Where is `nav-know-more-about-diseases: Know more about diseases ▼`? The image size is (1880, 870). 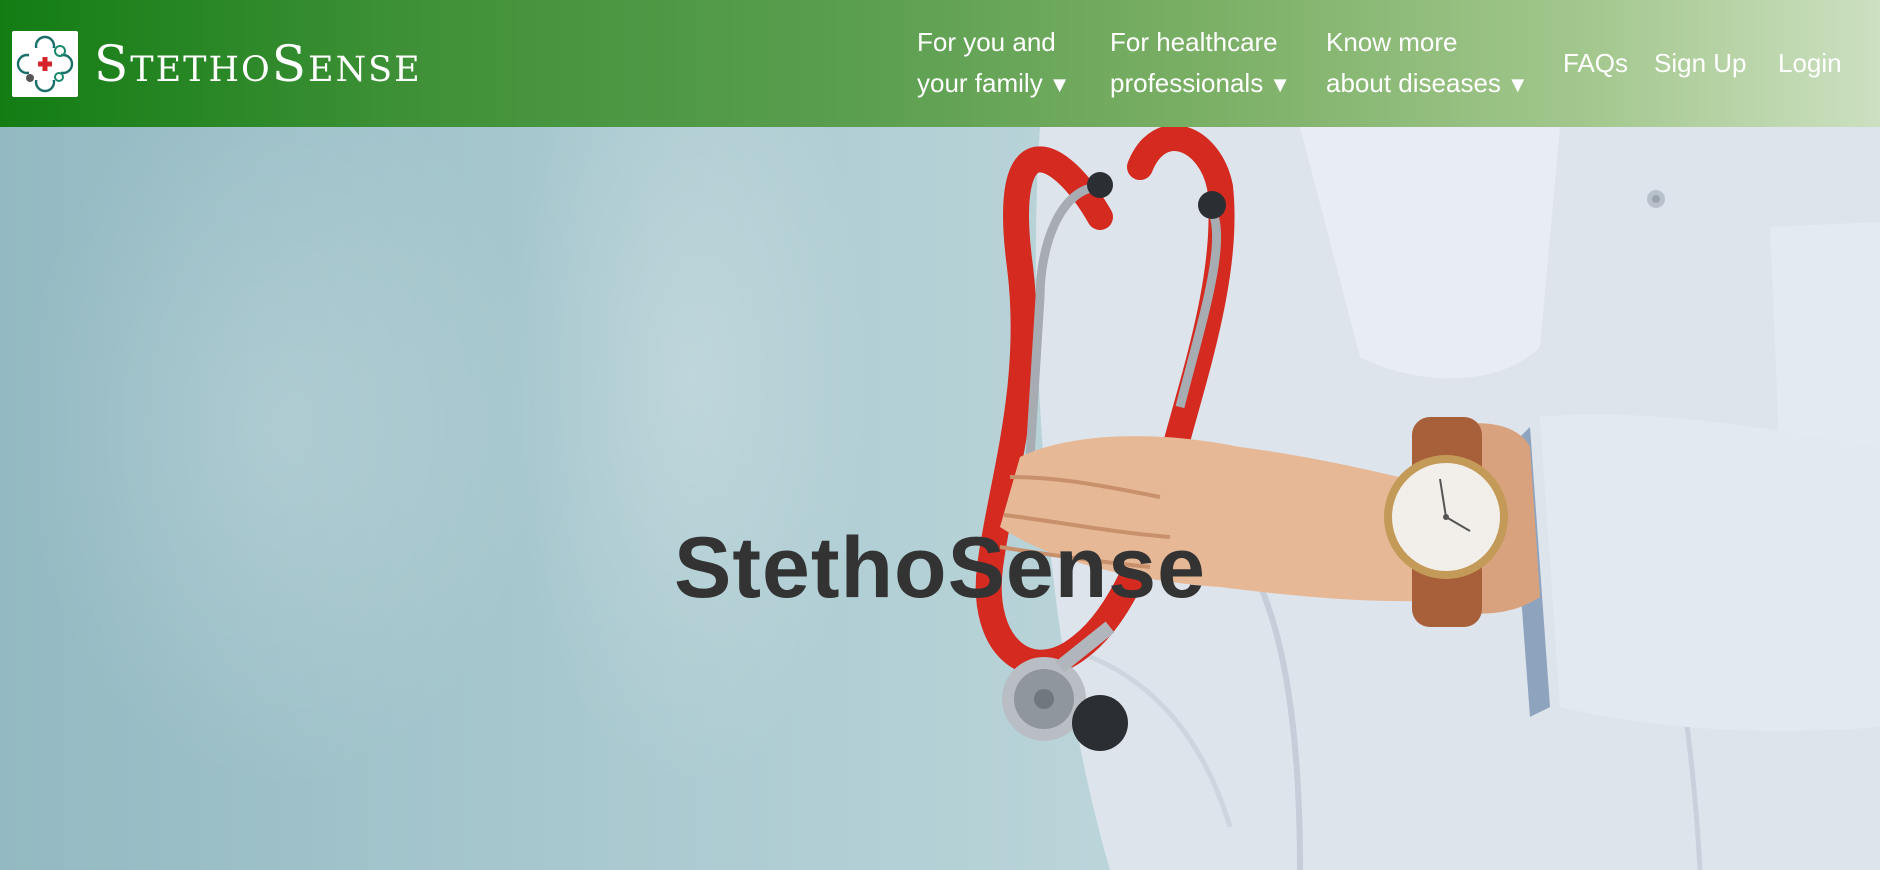
nav-know-more-about-diseases: Know more about diseases ▼ is located at coordinates (1427, 63).